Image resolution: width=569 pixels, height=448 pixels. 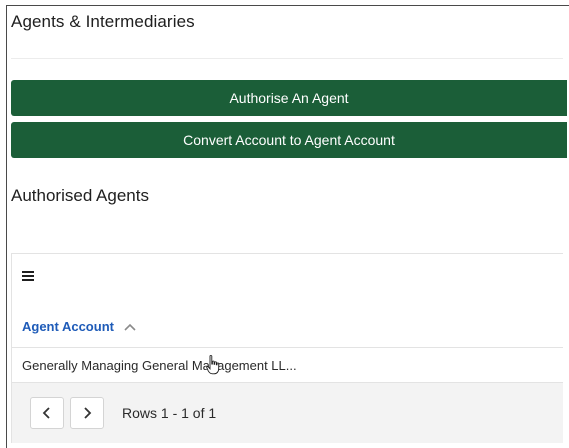 What do you see at coordinates (80, 195) in the screenshot?
I see `authorised-agents-title: Authorised Agents` at bounding box center [80, 195].